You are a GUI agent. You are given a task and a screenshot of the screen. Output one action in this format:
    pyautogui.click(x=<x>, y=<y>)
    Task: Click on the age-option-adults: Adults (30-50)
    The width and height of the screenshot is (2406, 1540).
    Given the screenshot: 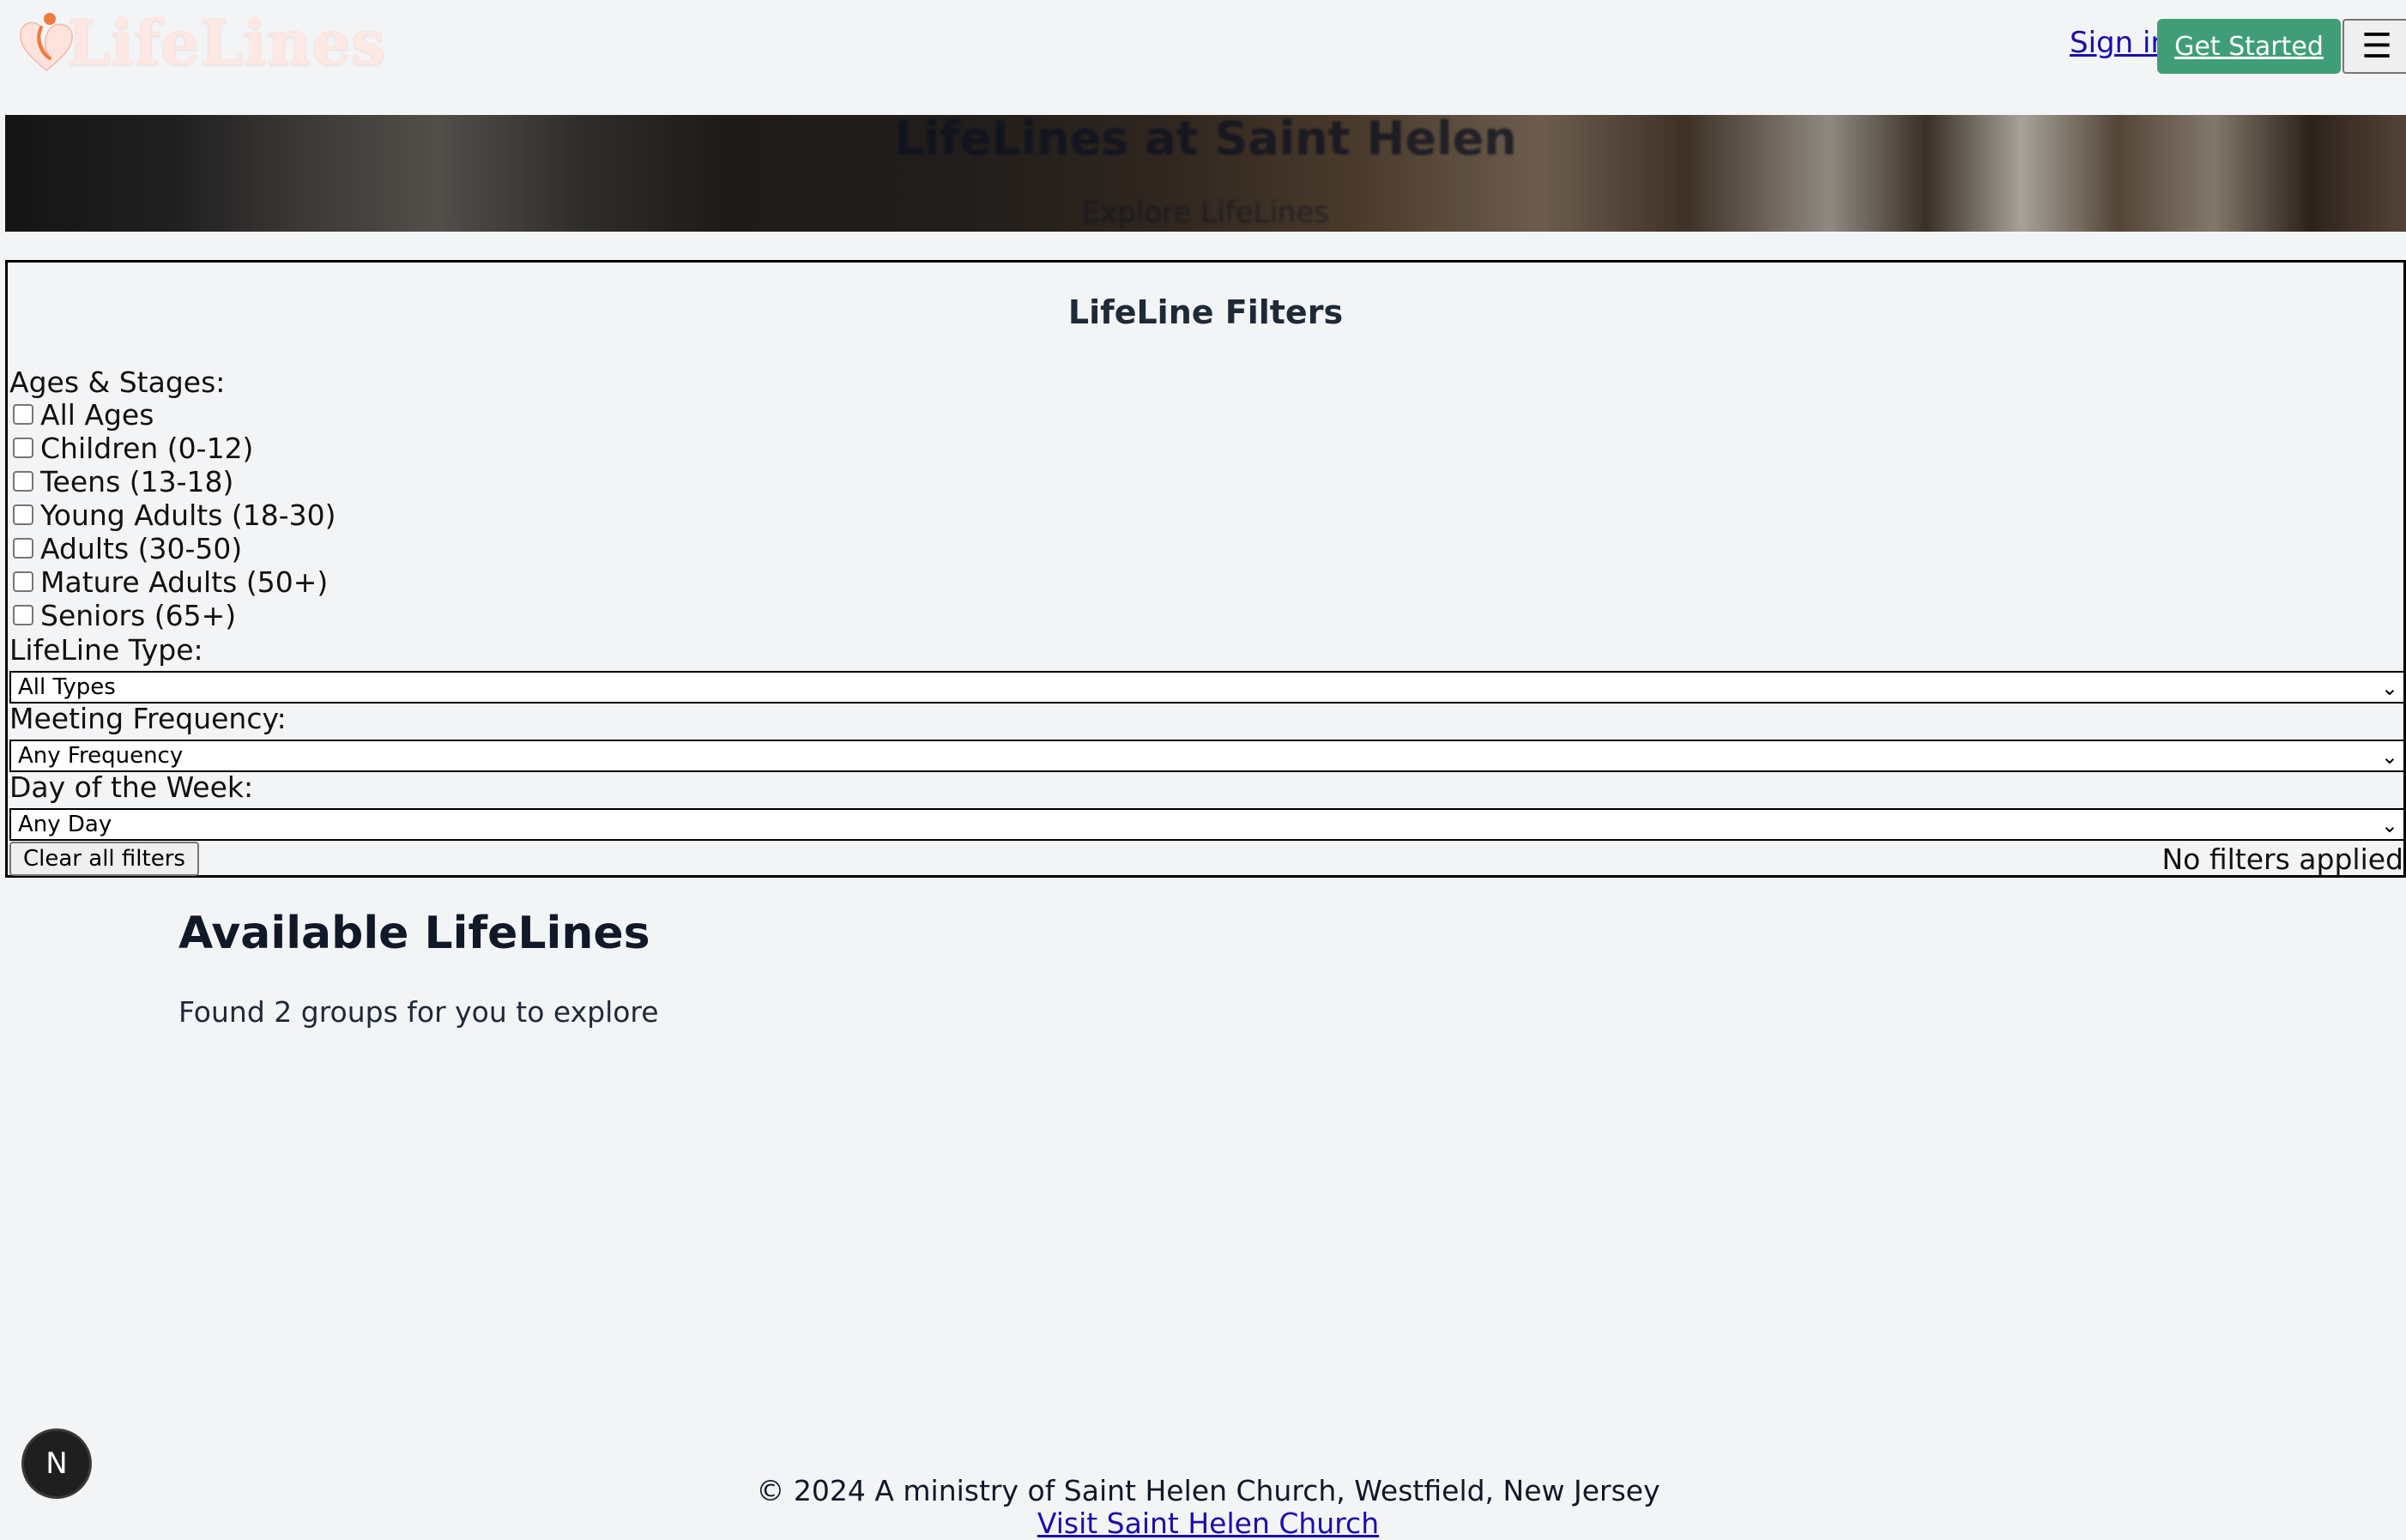 What is the action you would take?
    pyautogui.click(x=128, y=548)
    